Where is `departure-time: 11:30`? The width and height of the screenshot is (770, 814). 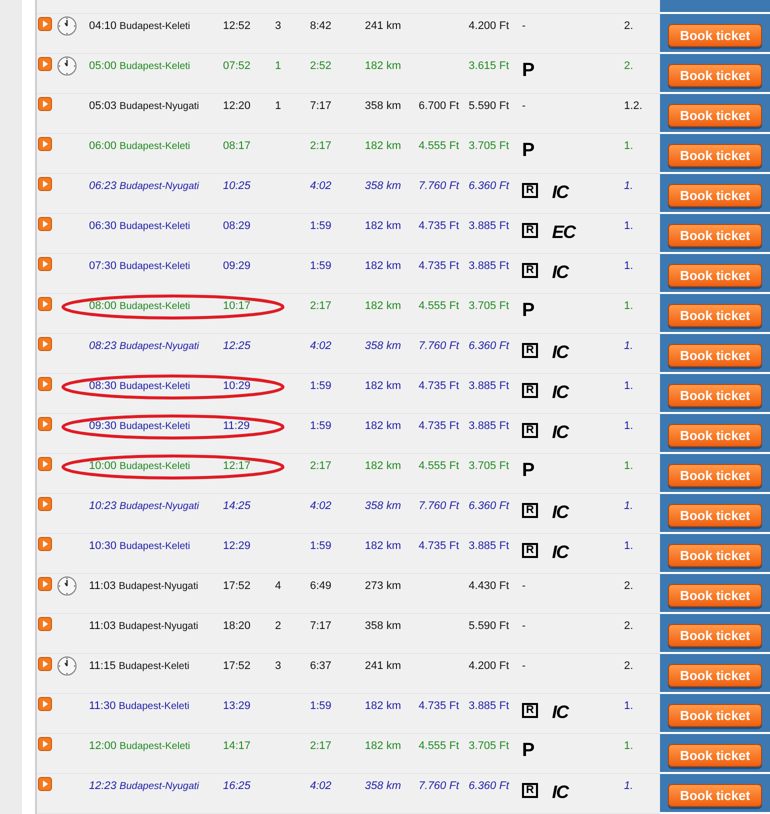 departure-time: 11:30 is located at coordinates (102, 706).